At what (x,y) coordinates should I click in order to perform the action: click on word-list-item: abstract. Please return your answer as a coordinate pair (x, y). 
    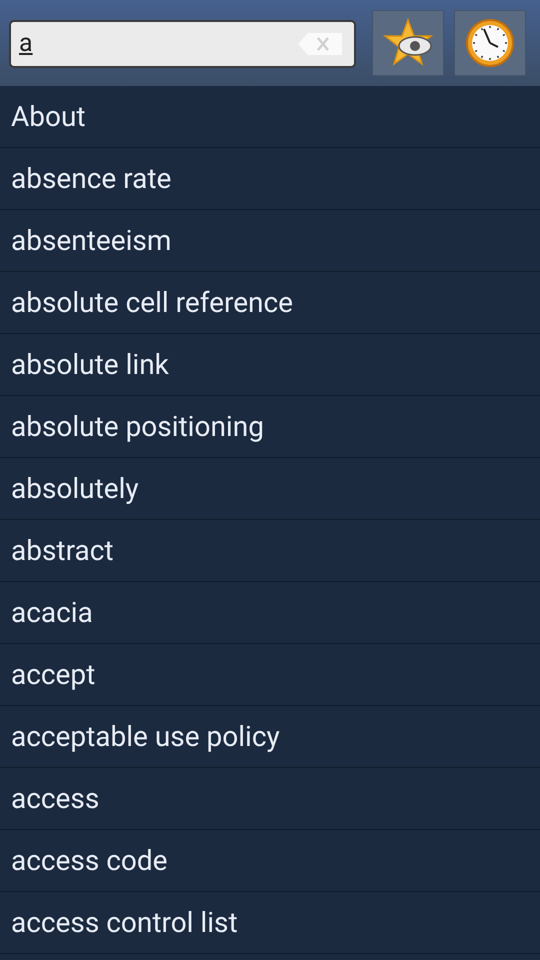
    Looking at the image, I should click on (270, 551).